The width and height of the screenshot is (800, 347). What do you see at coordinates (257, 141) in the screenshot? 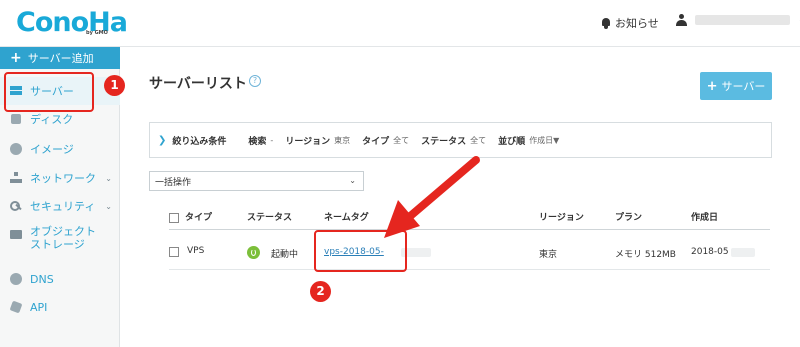
I see `filter-search-label: 検索` at bounding box center [257, 141].